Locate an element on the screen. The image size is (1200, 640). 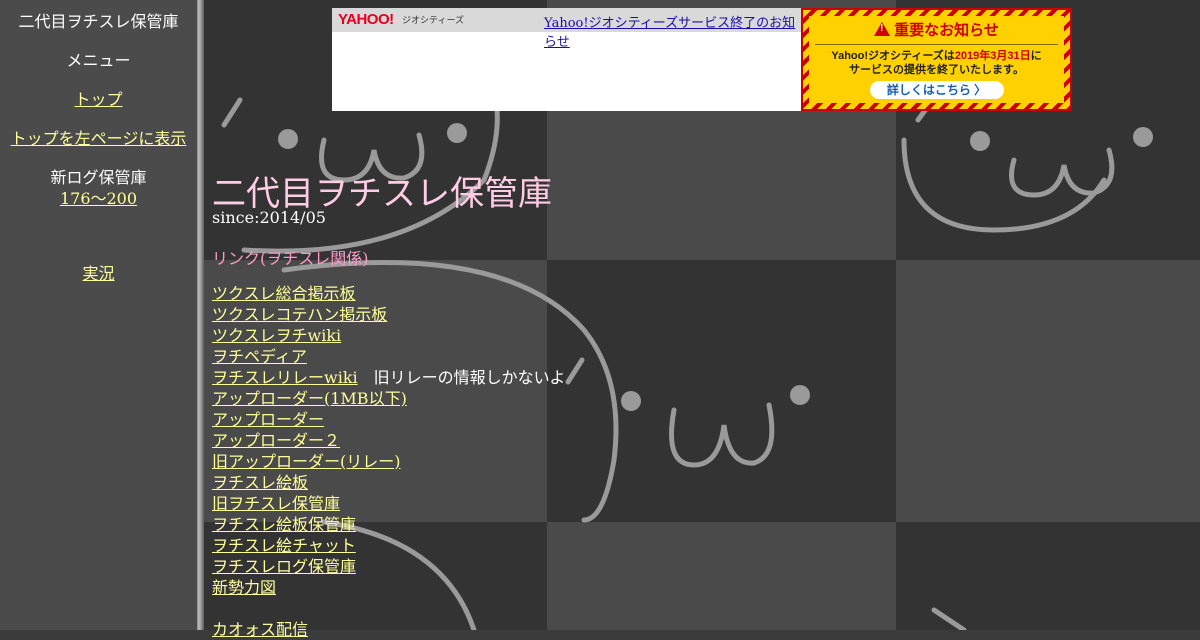
link-tsukusure-bbs: ツクスレ総合掲示板 is located at coordinates (284, 293).